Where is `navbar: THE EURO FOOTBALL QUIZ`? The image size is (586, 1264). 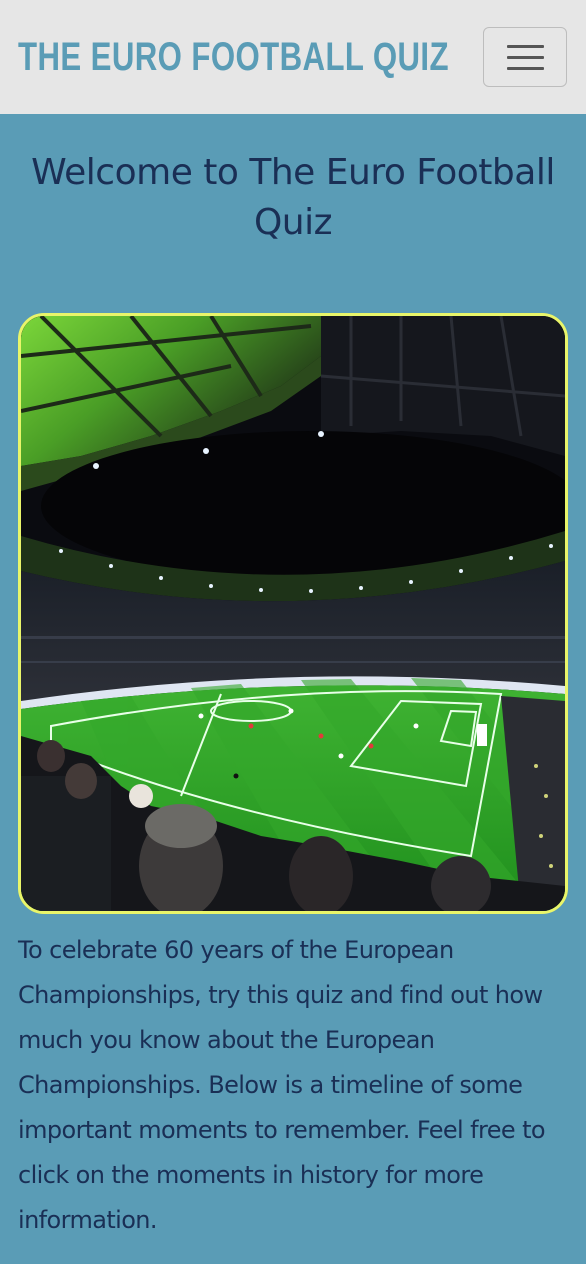
navbar: THE EURO FOOTBALL QUIZ is located at coordinates (293, 57).